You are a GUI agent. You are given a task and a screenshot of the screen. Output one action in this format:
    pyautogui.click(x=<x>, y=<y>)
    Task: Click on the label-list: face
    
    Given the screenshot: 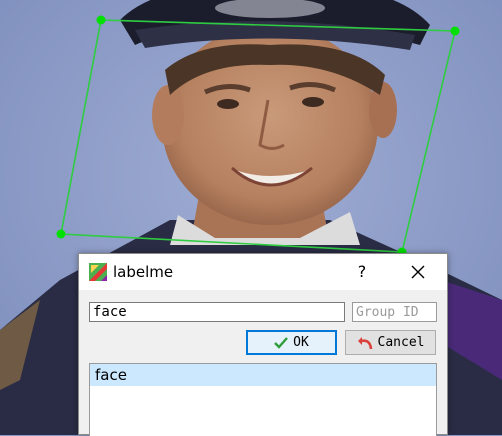 What is the action you would take?
    pyautogui.click(x=263, y=399)
    